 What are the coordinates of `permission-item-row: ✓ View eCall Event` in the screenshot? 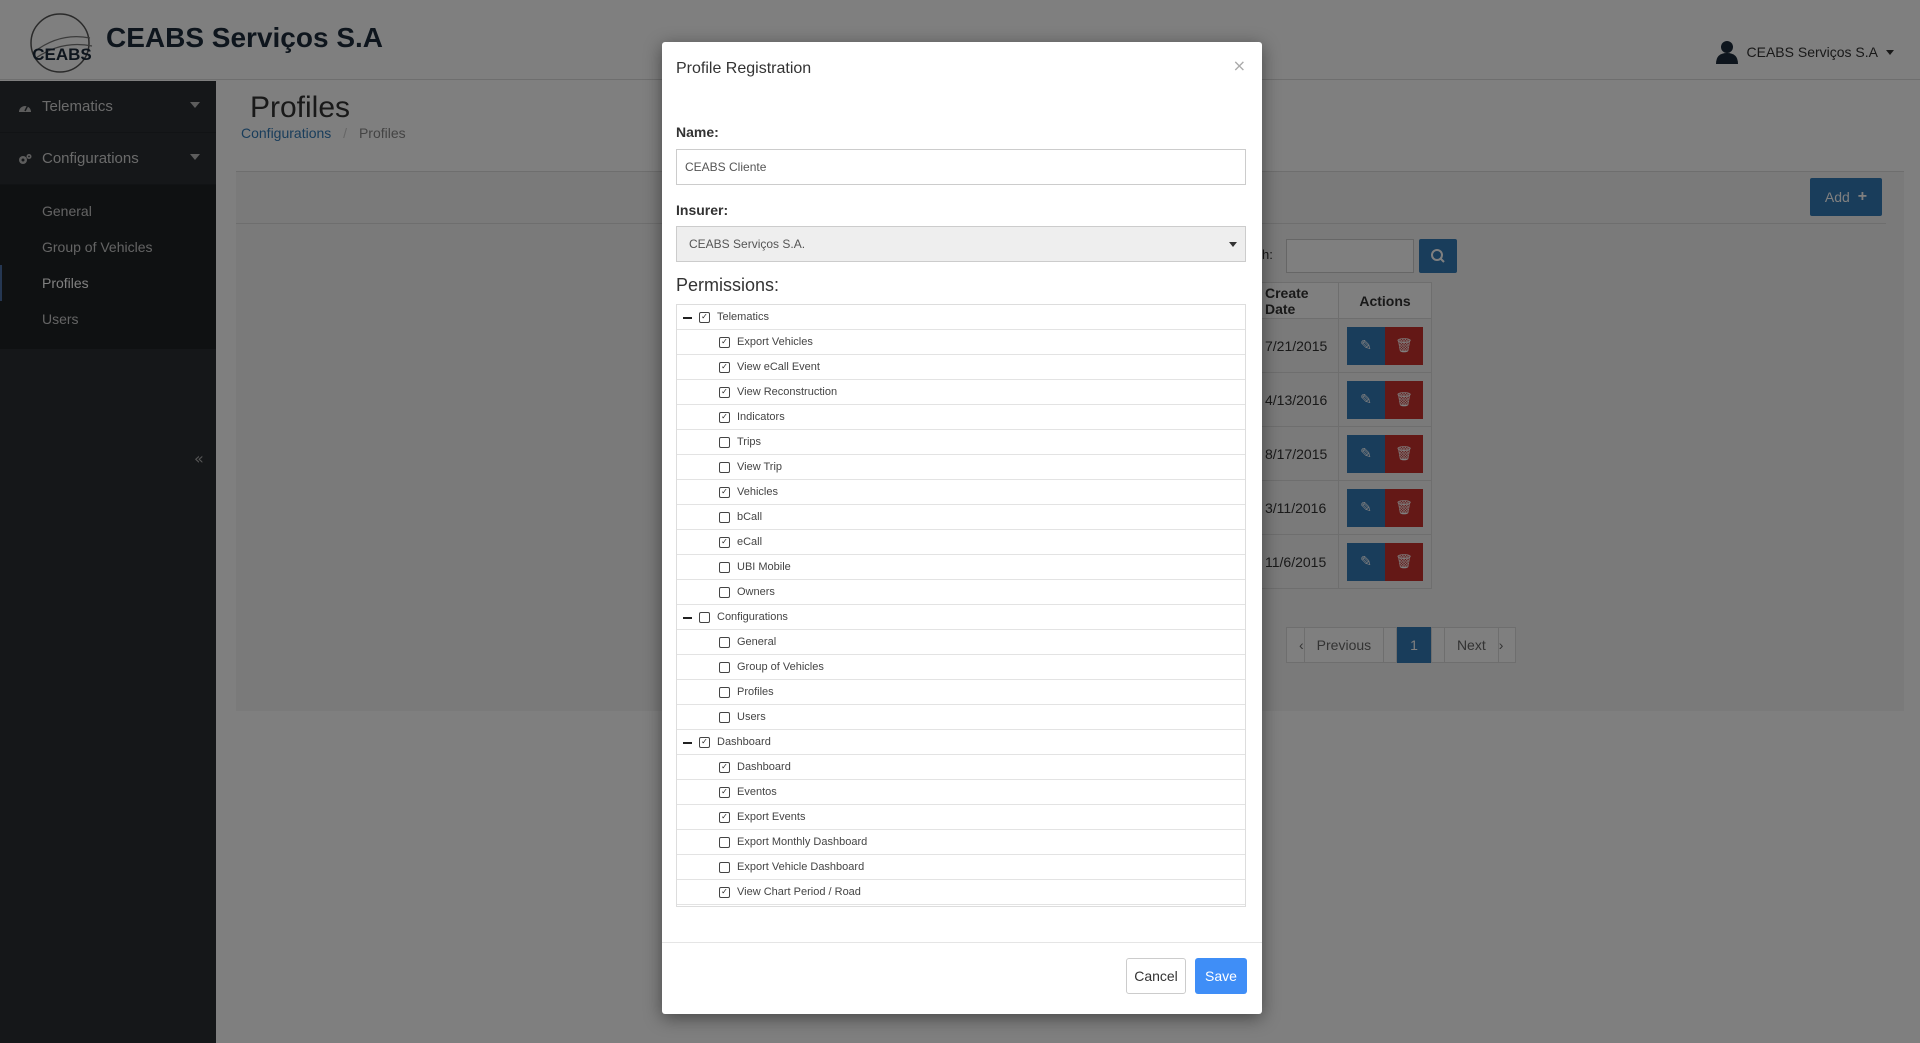 It's located at (961, 367).